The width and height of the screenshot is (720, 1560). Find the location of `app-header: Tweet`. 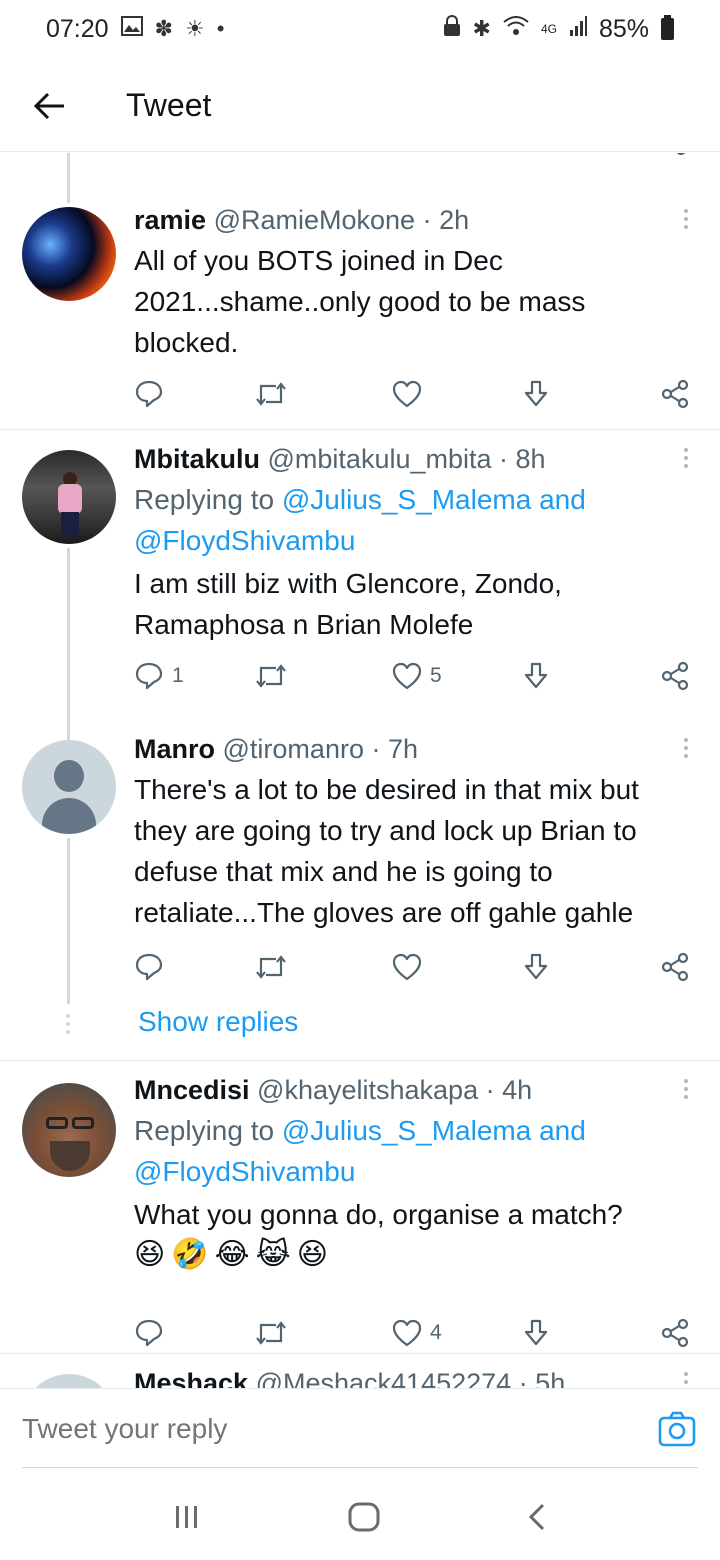

app-header: Tweet is located at coordinates (360, 106).